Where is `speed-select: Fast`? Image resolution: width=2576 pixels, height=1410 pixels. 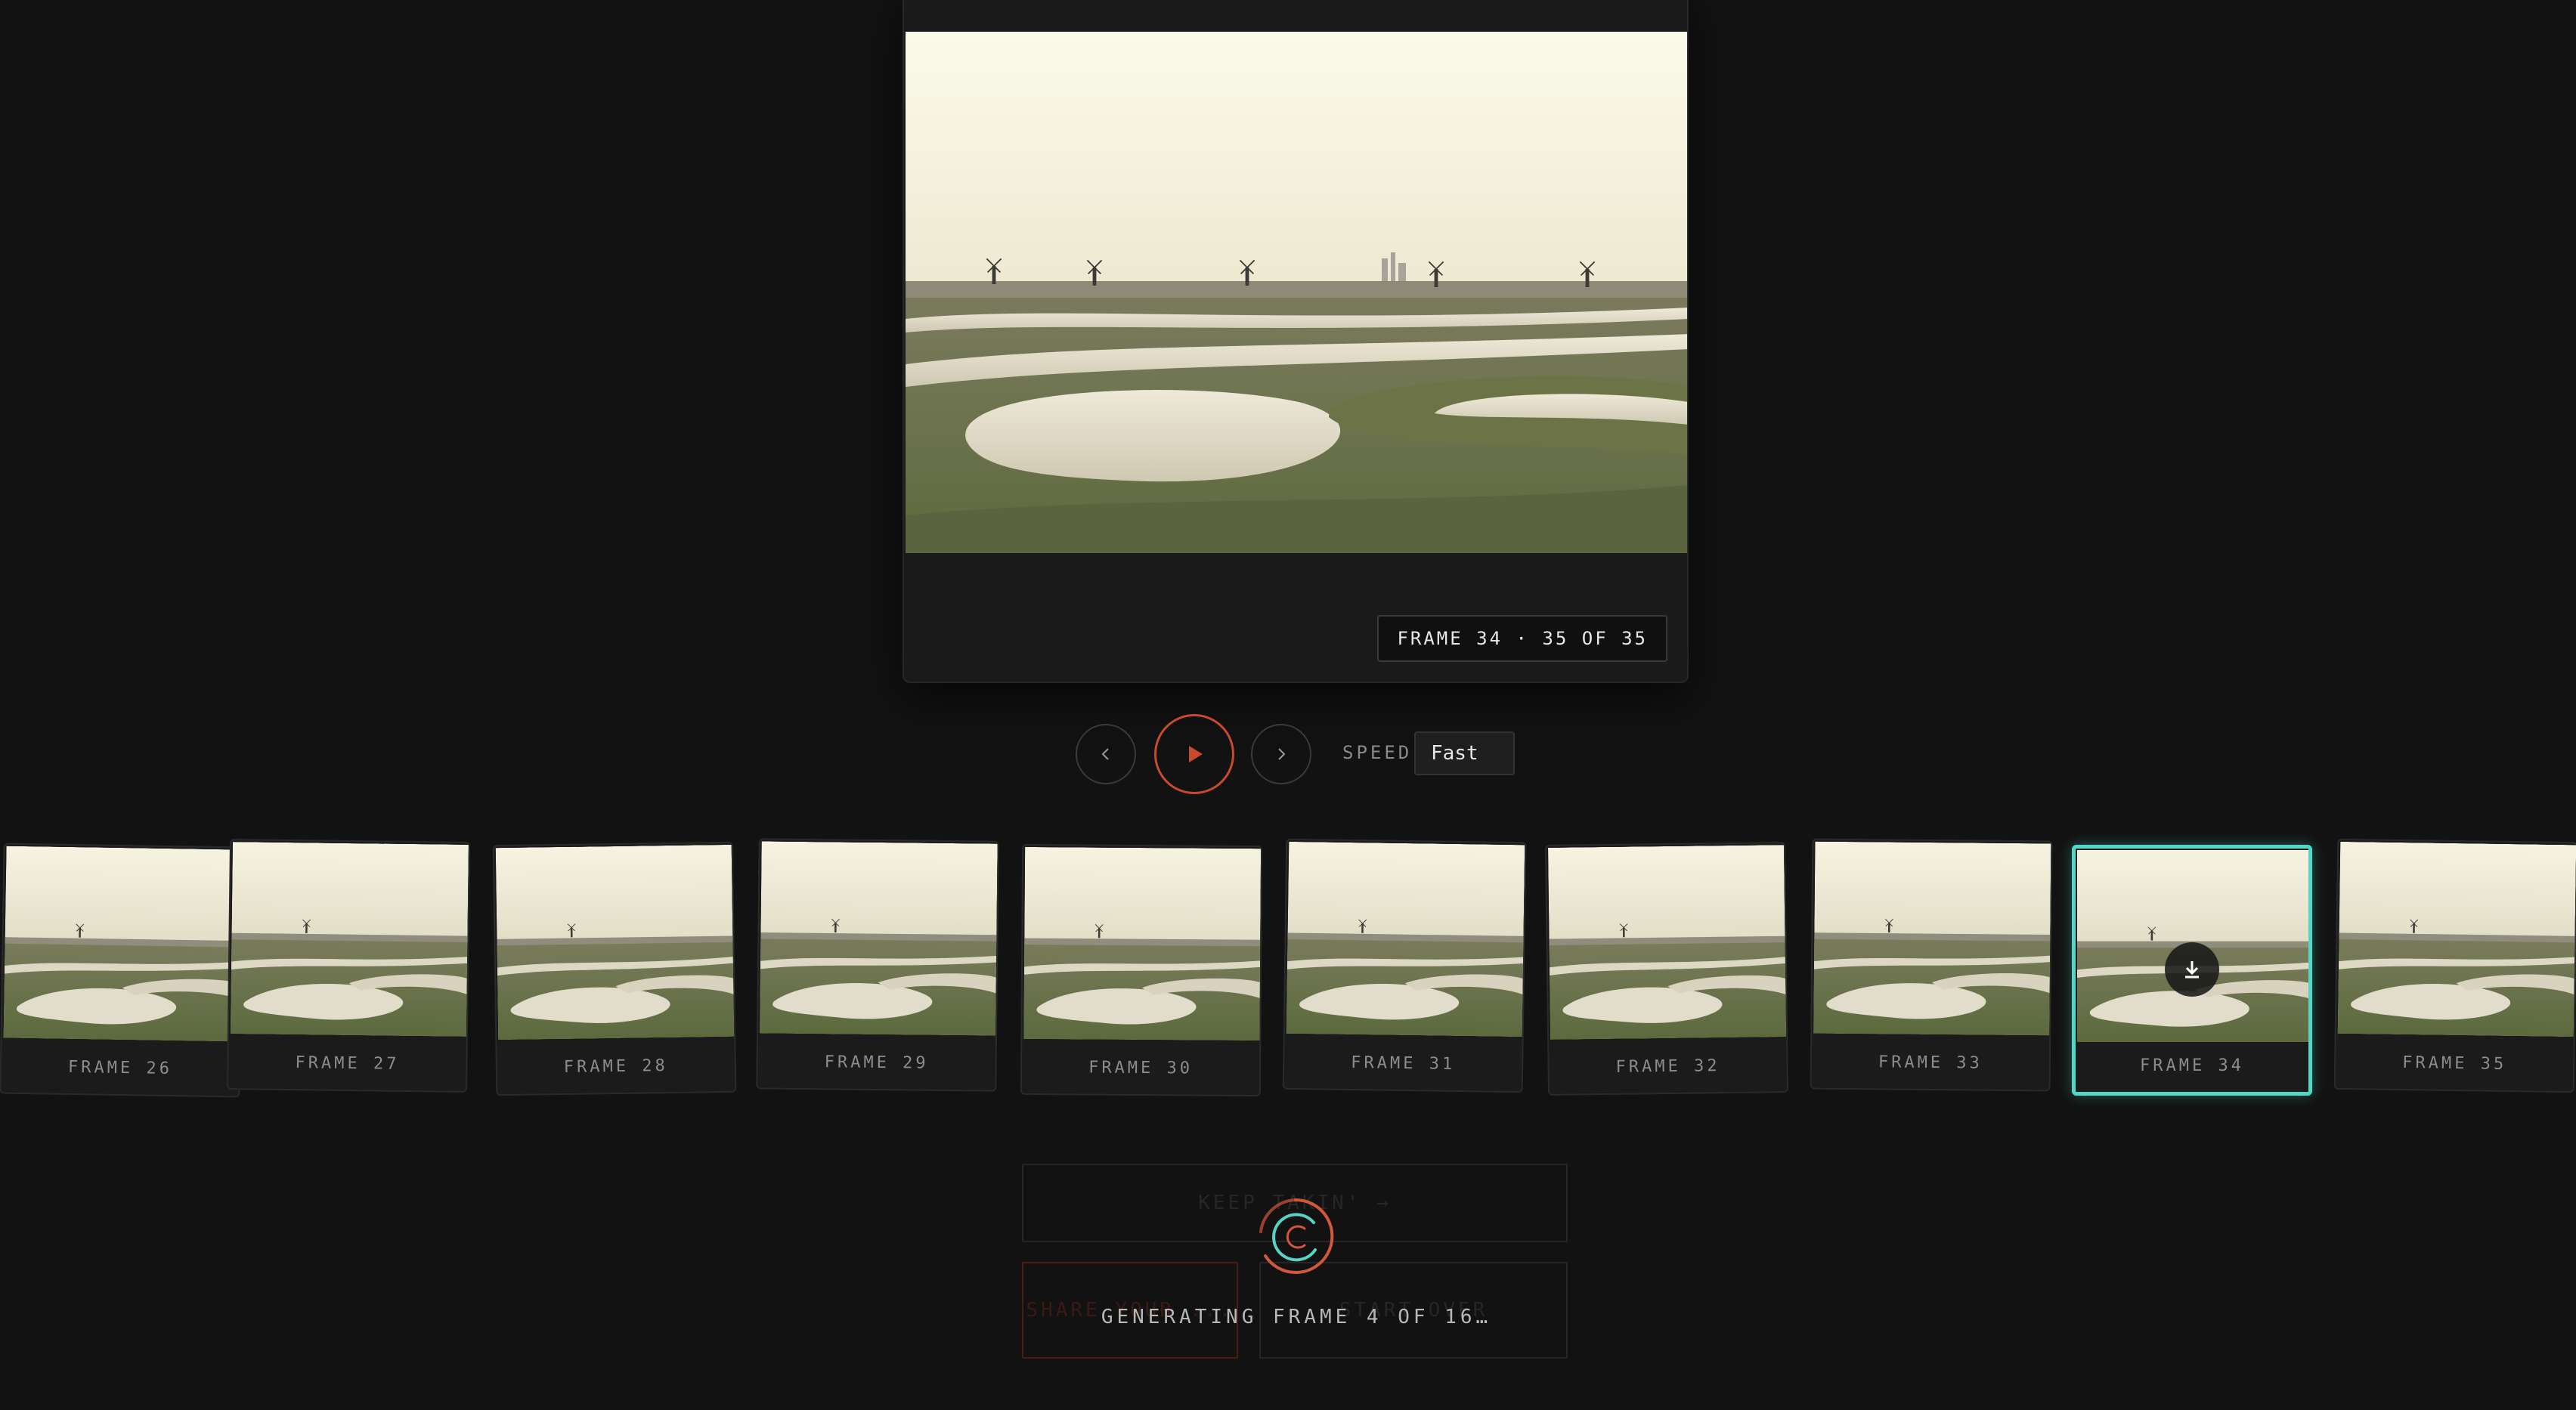
speed-select: Fast is located at coordinates (1464, 753).